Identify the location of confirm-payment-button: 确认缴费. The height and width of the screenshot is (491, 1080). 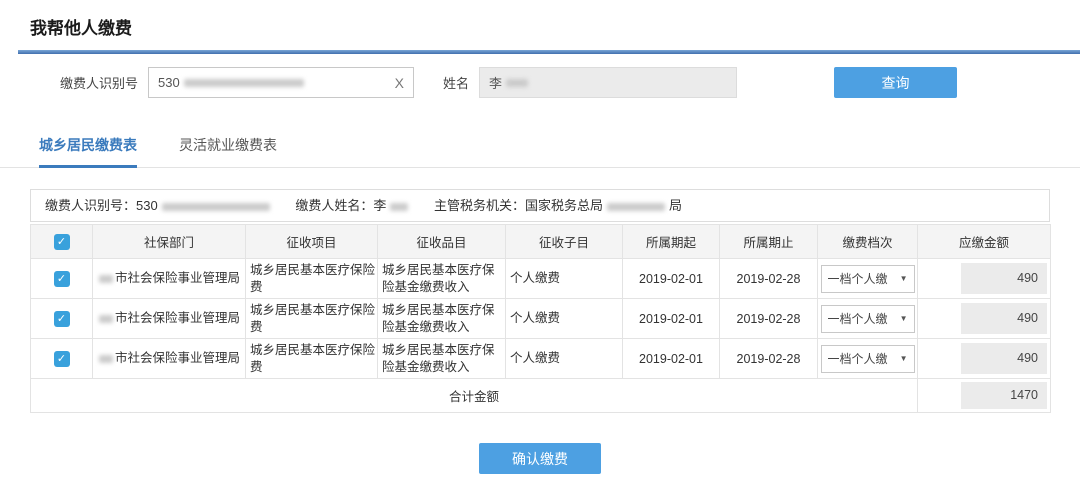
(540, 458).